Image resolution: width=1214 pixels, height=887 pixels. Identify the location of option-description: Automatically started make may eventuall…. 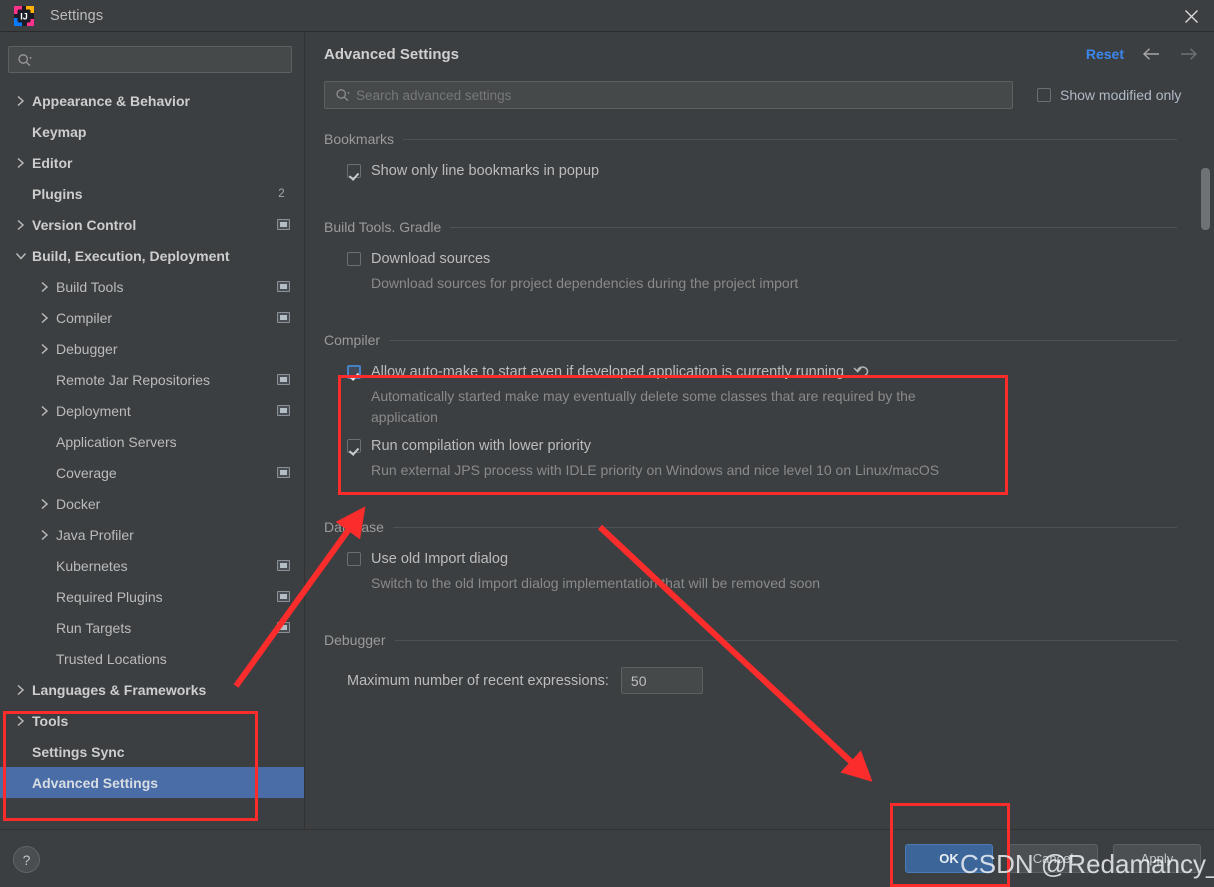
(643, 406).